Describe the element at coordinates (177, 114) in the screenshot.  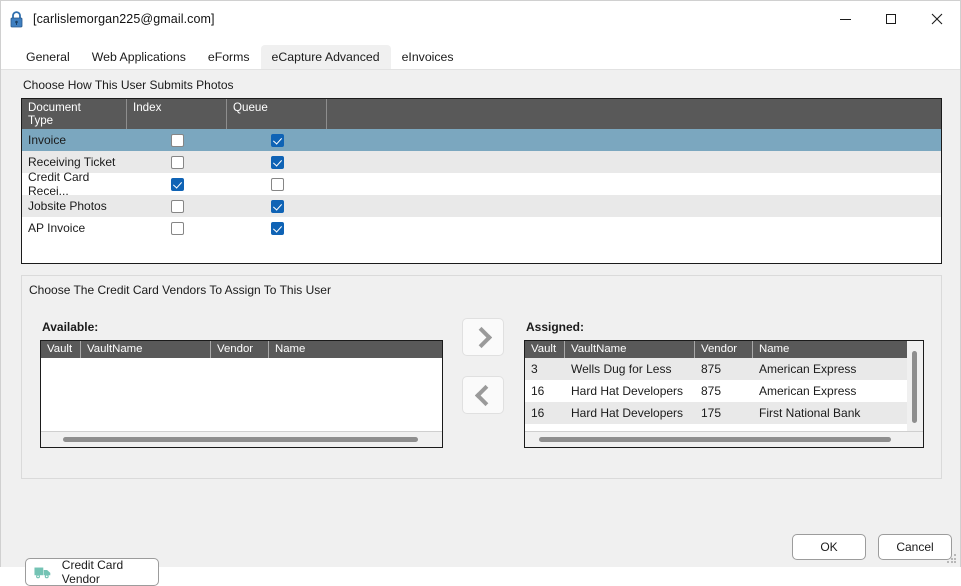
I see `column-header-index: Index` at that location.